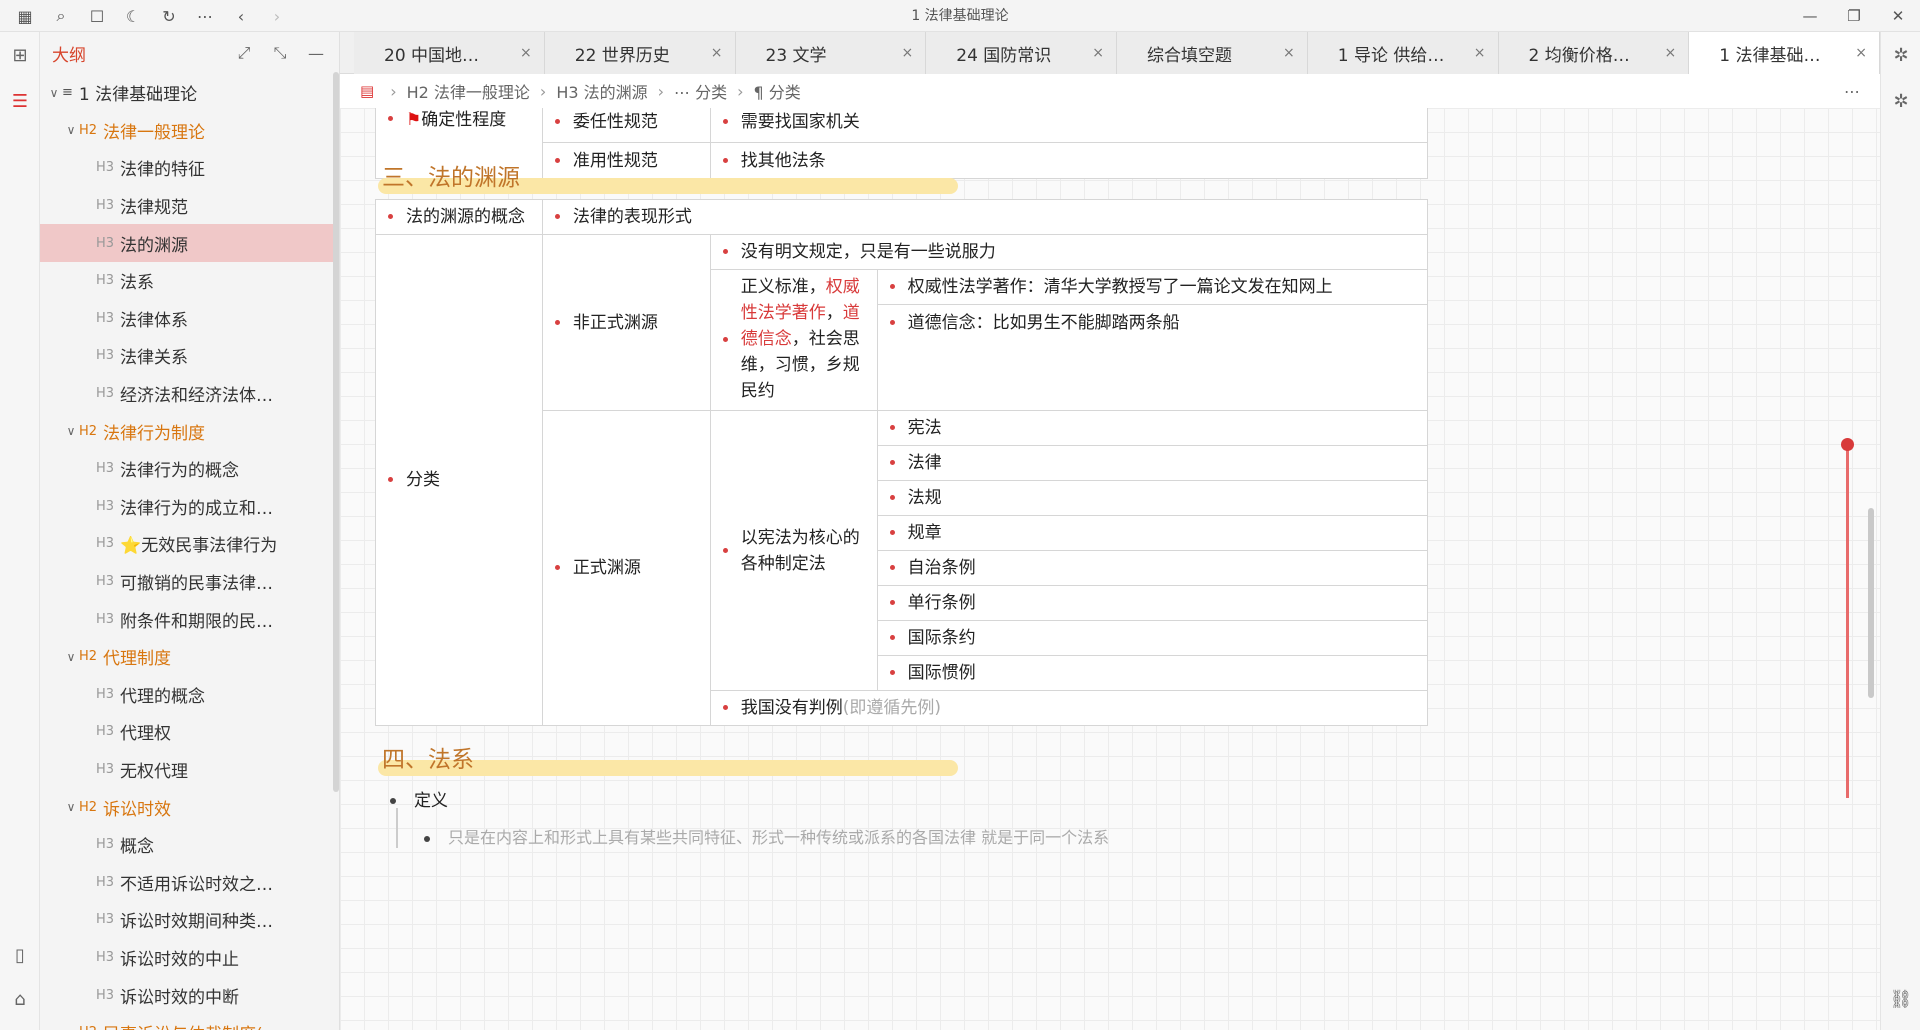 The image size is (1920, 1030). I want to click on table-cell: 没有明文规定，只是有一些说服力, so click(1069, 252).